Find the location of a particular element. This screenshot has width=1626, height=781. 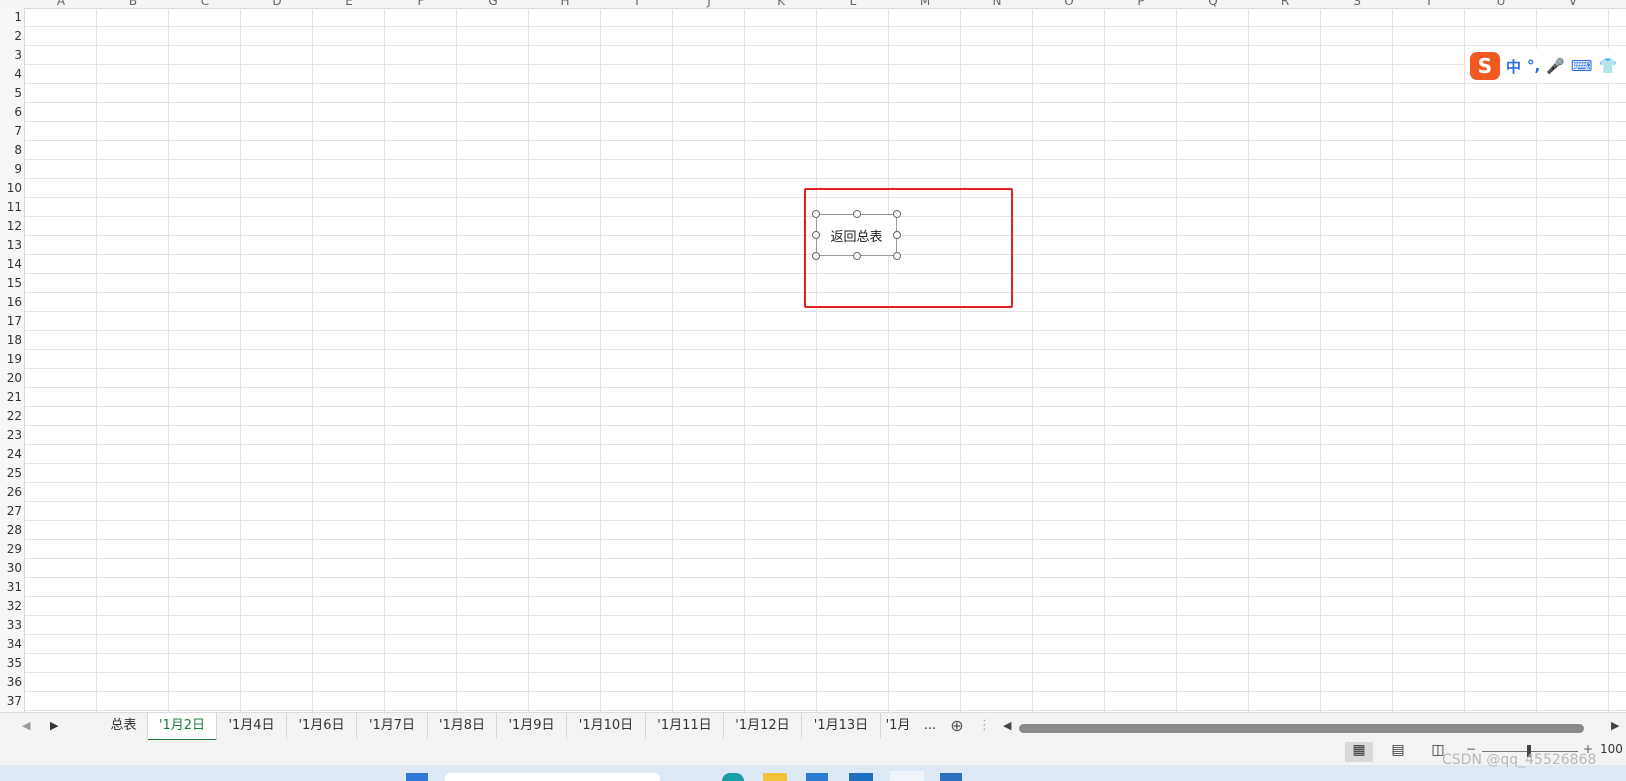

sheet-tab: '1月11日 is located at coordinates (685, 726).